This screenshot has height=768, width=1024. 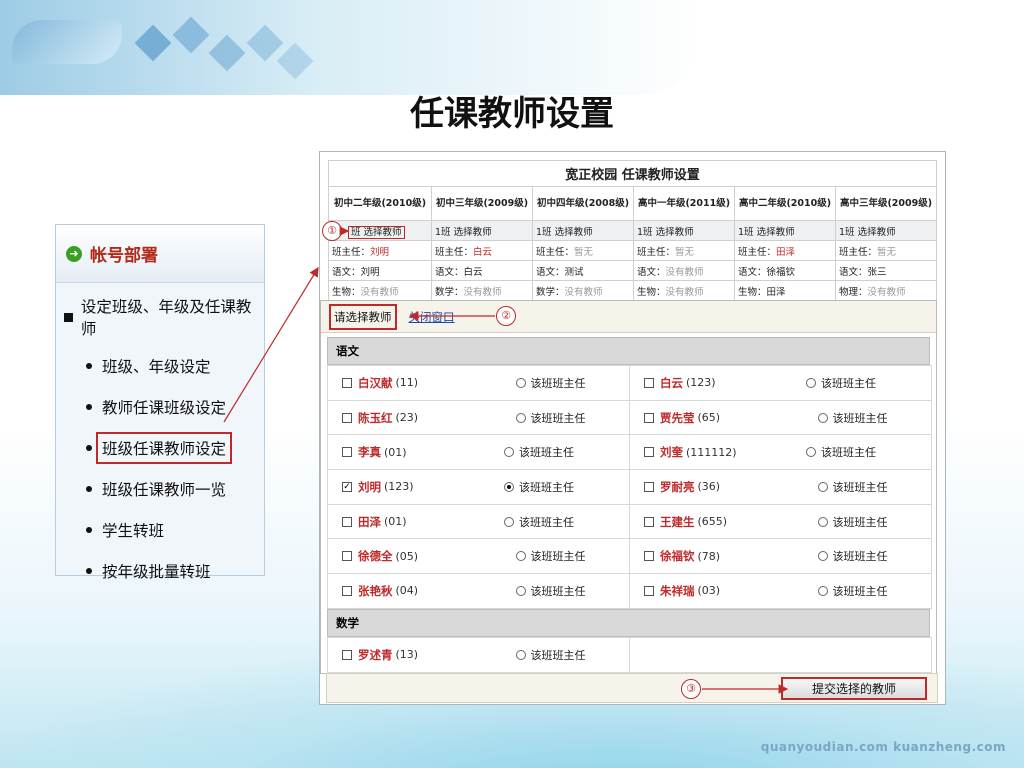 I want to click on submit-selected-teachers-button: 提交选择的教师, so click(x=854, y=688).